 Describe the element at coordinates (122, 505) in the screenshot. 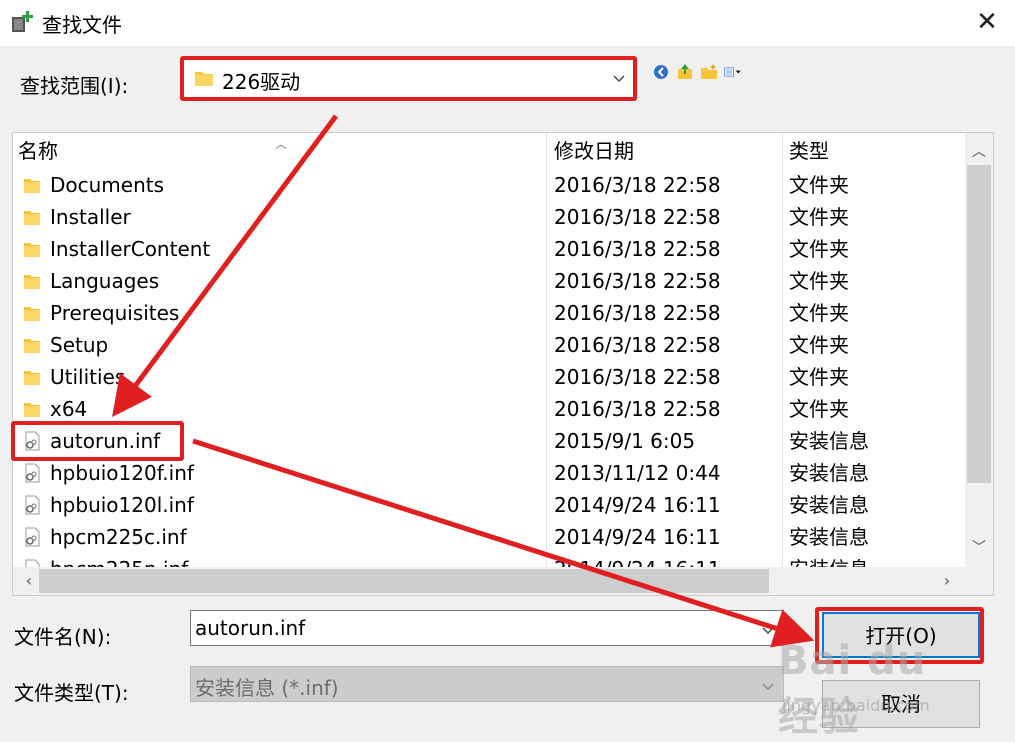

I see `file-name: hpbuio120l.inf` at that location.